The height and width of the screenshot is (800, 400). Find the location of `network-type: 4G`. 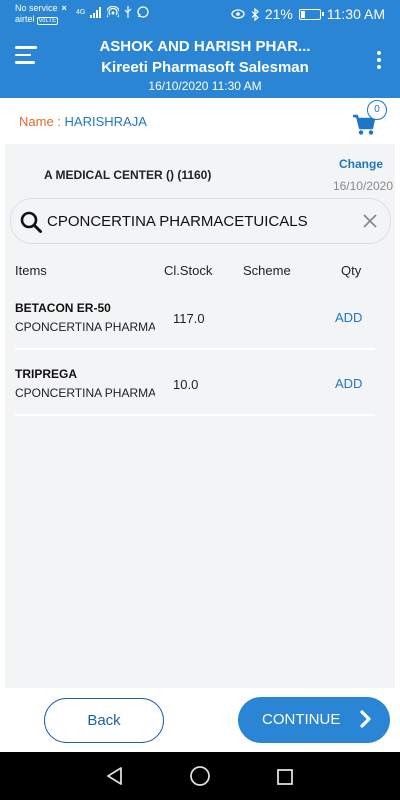

network-type: 4G is located at coordinates (81, 12).